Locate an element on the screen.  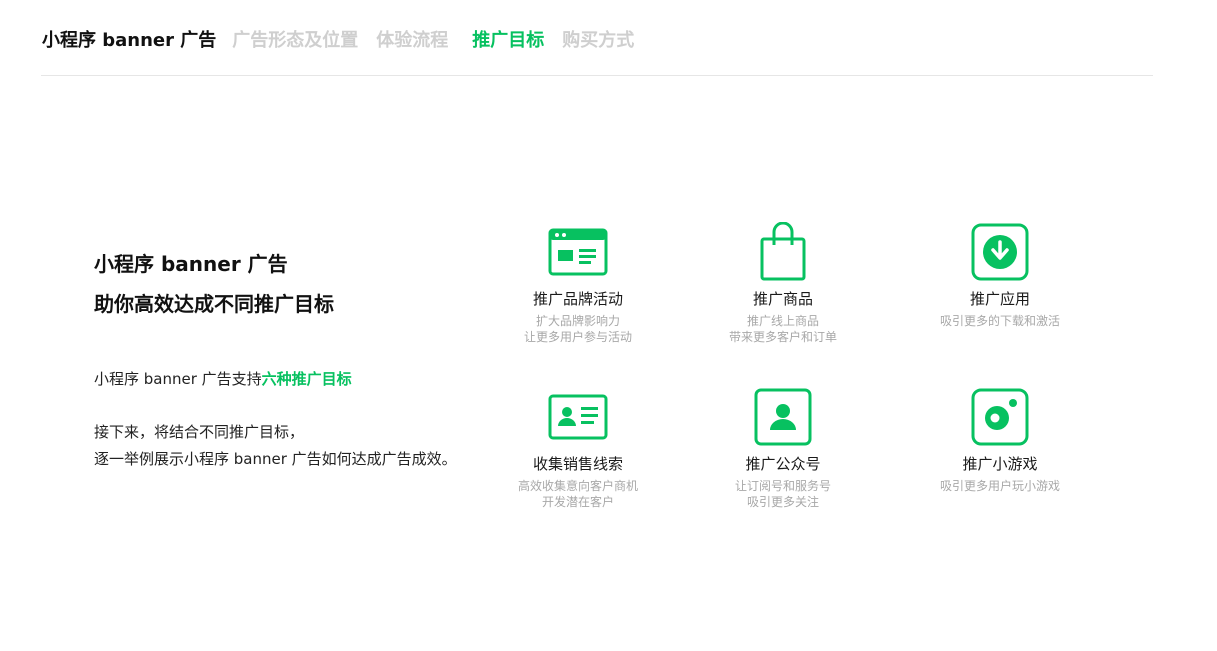
goal-sub-line-2: 让更多用户参与活动 is located at coordinates (577, 337).